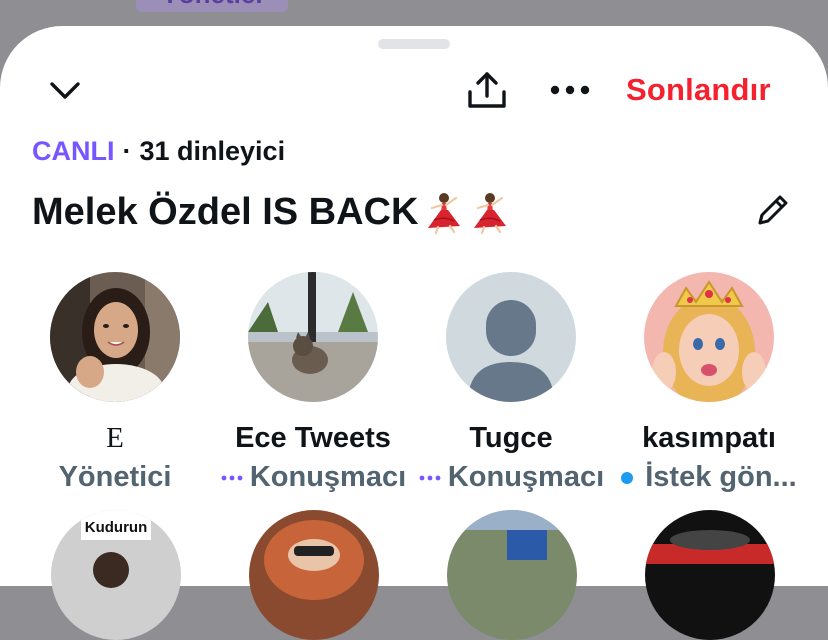 Image resolution: width=828 pixels, height=640 pixels. I want to click on participant-role-text: Yönetici, so click(115, 477).